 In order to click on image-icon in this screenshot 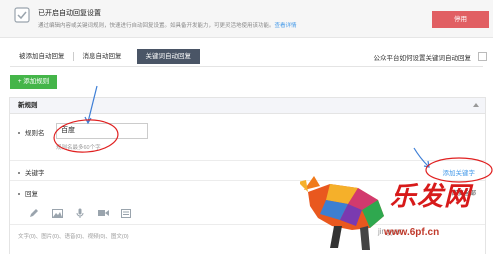, I will do `click(57, 213)`.